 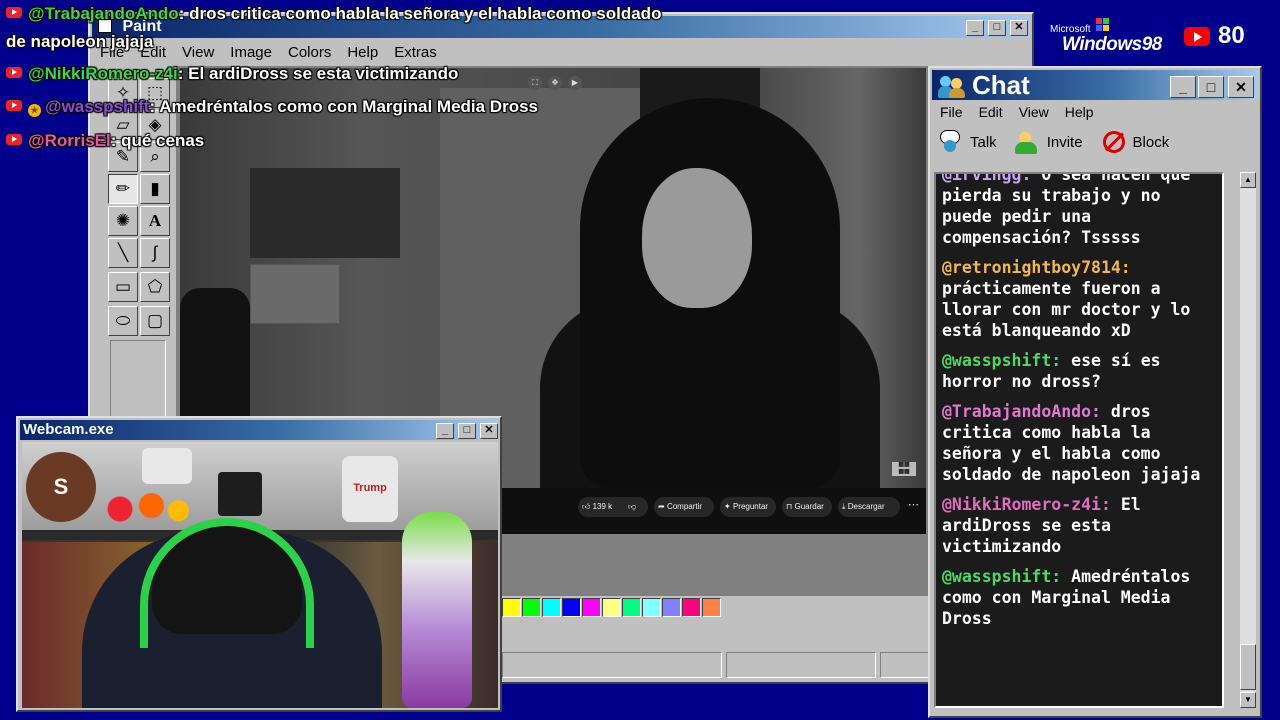 I want to click on cam-joker-figure, so click(x=437, y=610).